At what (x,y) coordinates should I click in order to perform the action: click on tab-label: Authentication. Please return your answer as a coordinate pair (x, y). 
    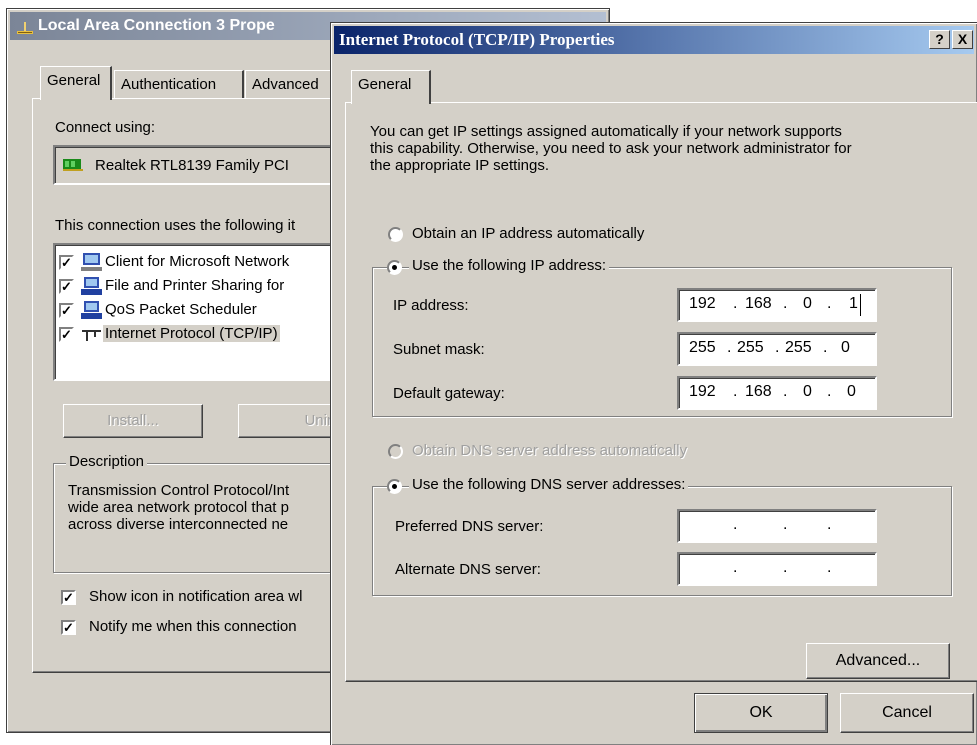
    Looking at the image, I should click on (169, 84).